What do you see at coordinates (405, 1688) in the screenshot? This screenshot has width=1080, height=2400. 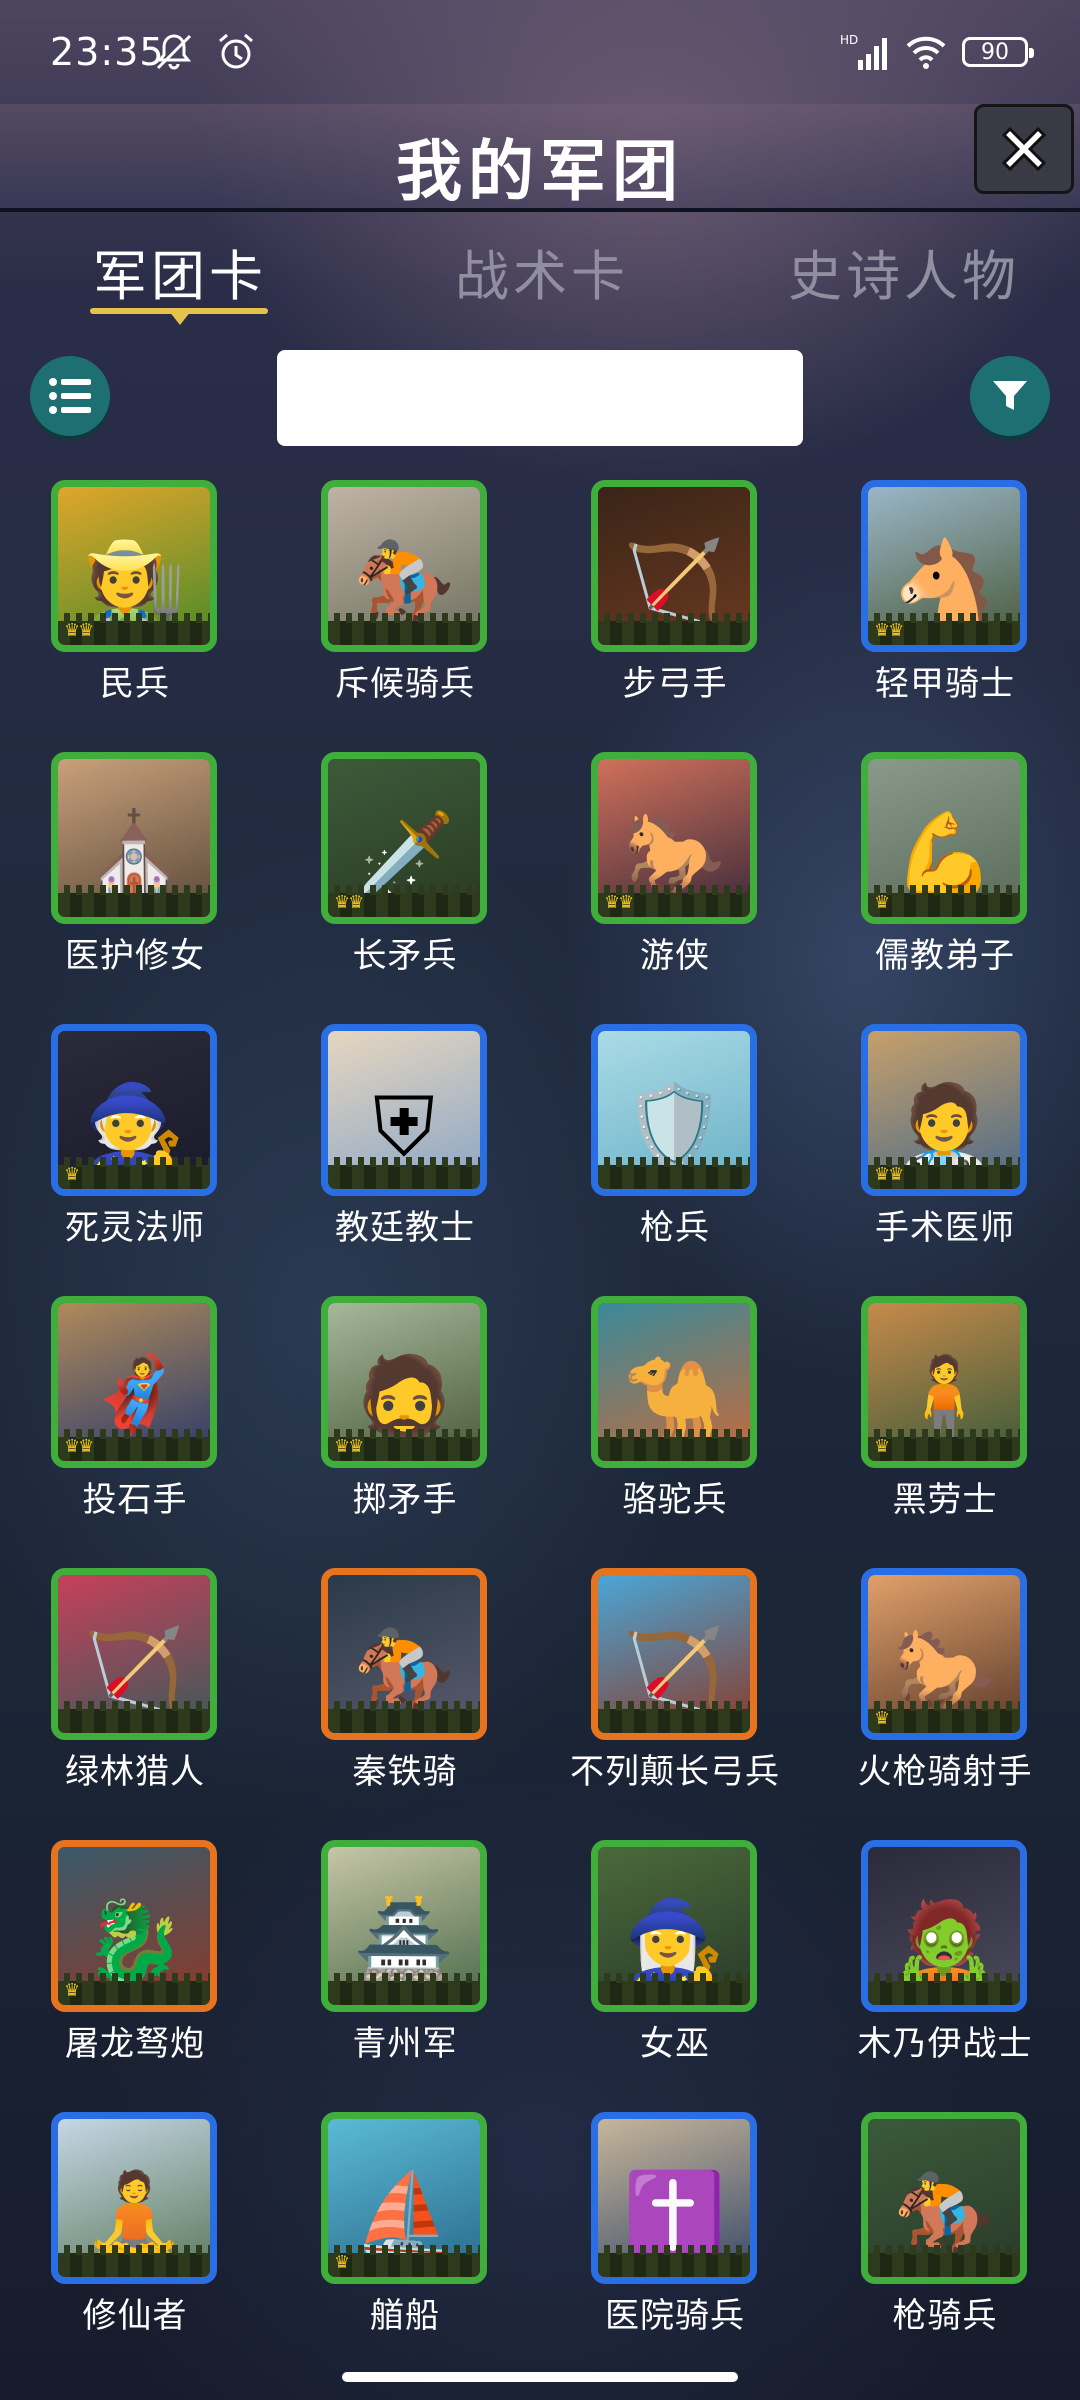 I see `unit-card: 🏇 秦铁骑` at bounding box center [405, 1688].